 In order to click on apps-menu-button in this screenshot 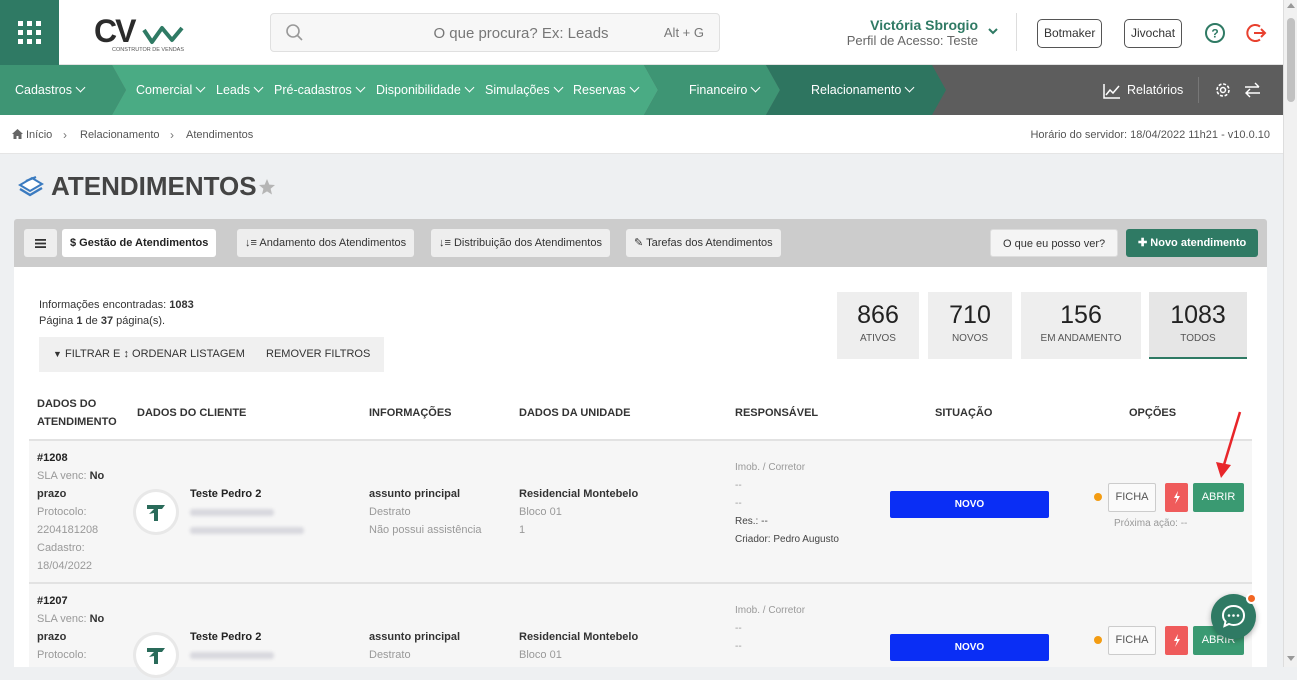, I will do `click(29, 32)`.